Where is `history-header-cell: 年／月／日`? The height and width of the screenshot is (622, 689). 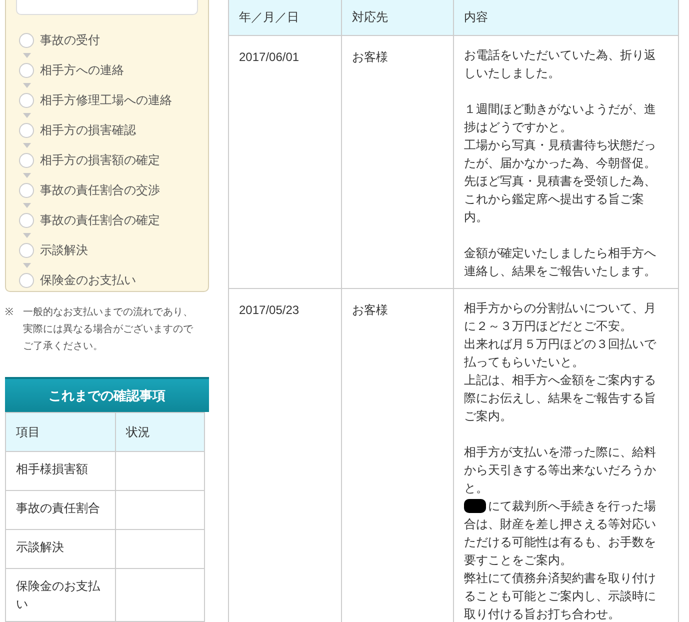
history-header-cell: 年／月／日 is located at coordinates (285, 17).